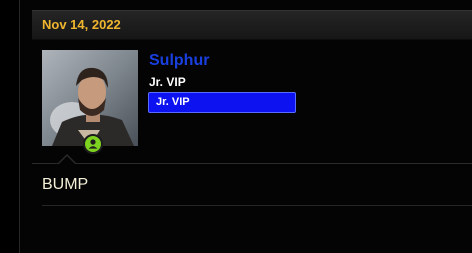 The height and width of the screenshot is (253, 472). Describe the element at coordinates (257, 205) in the screenshot. I see `message-footer-divider` at that location.